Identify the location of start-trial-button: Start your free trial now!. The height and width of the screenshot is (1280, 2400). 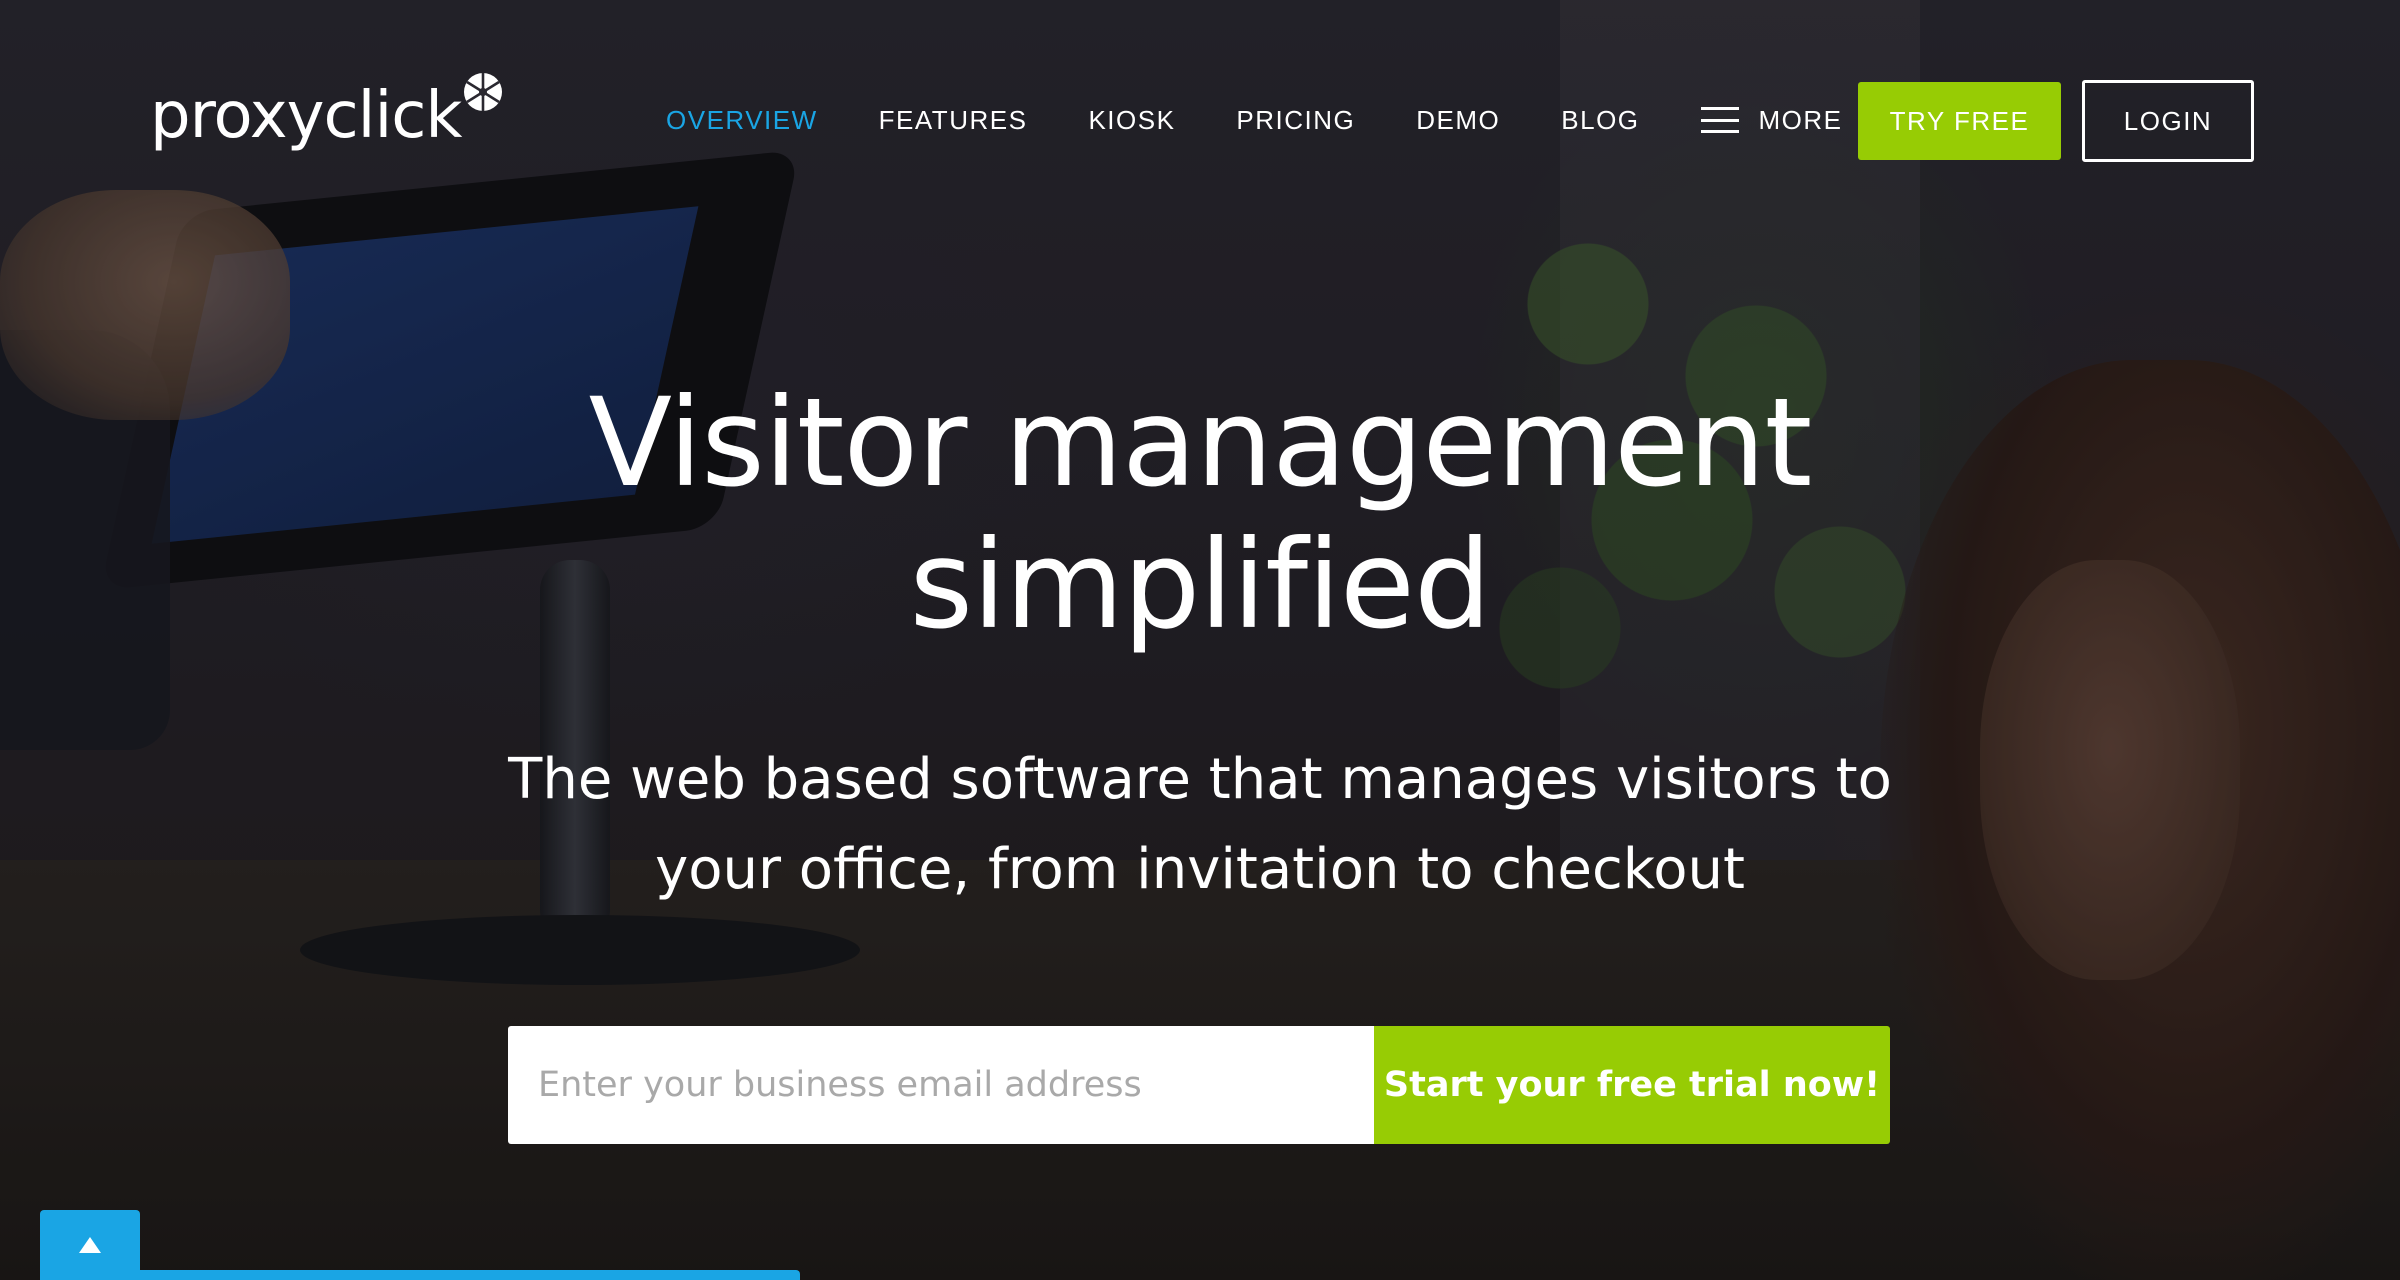
(1632, 1085).